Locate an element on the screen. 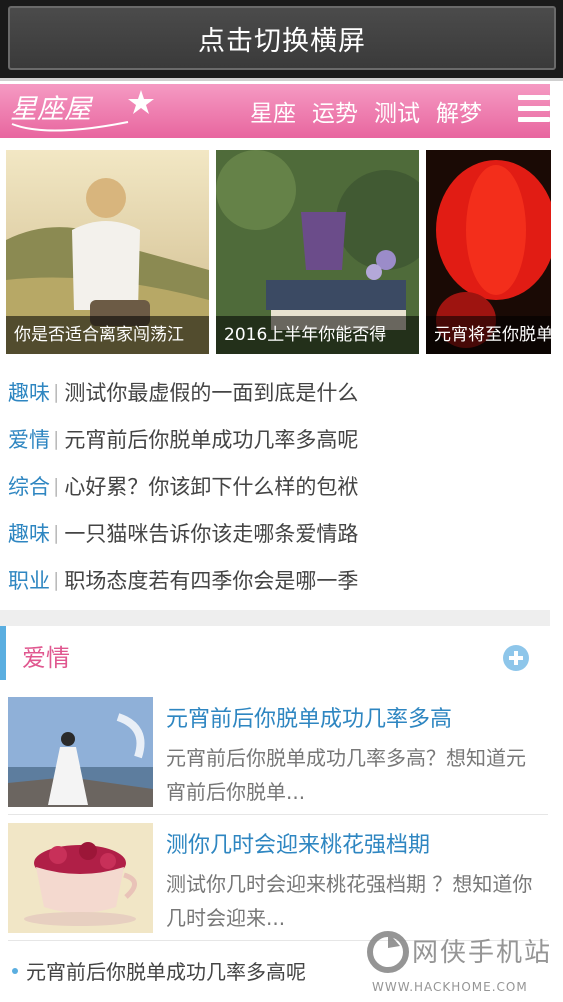 This screenshot has width=563, height=1002. nav-item-ceshi: 测试 is located at coordinates (397, 111).